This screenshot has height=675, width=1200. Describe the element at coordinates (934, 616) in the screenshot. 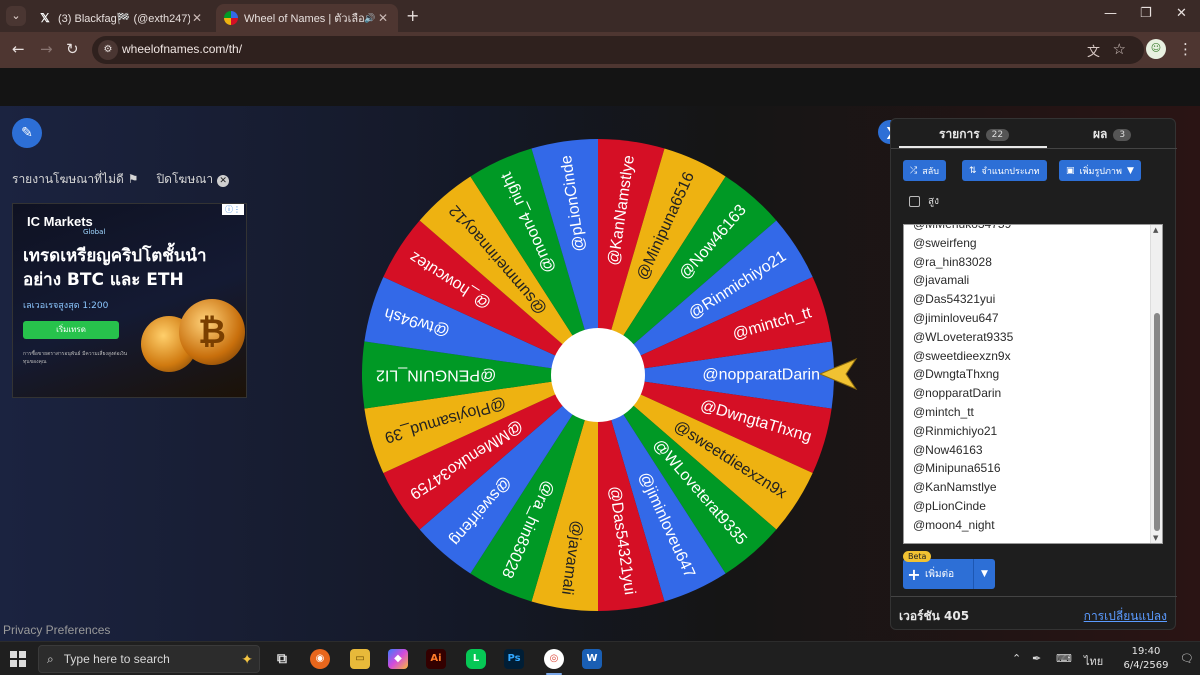

I see `version-label: เวอร์ชัน 405` at that location.